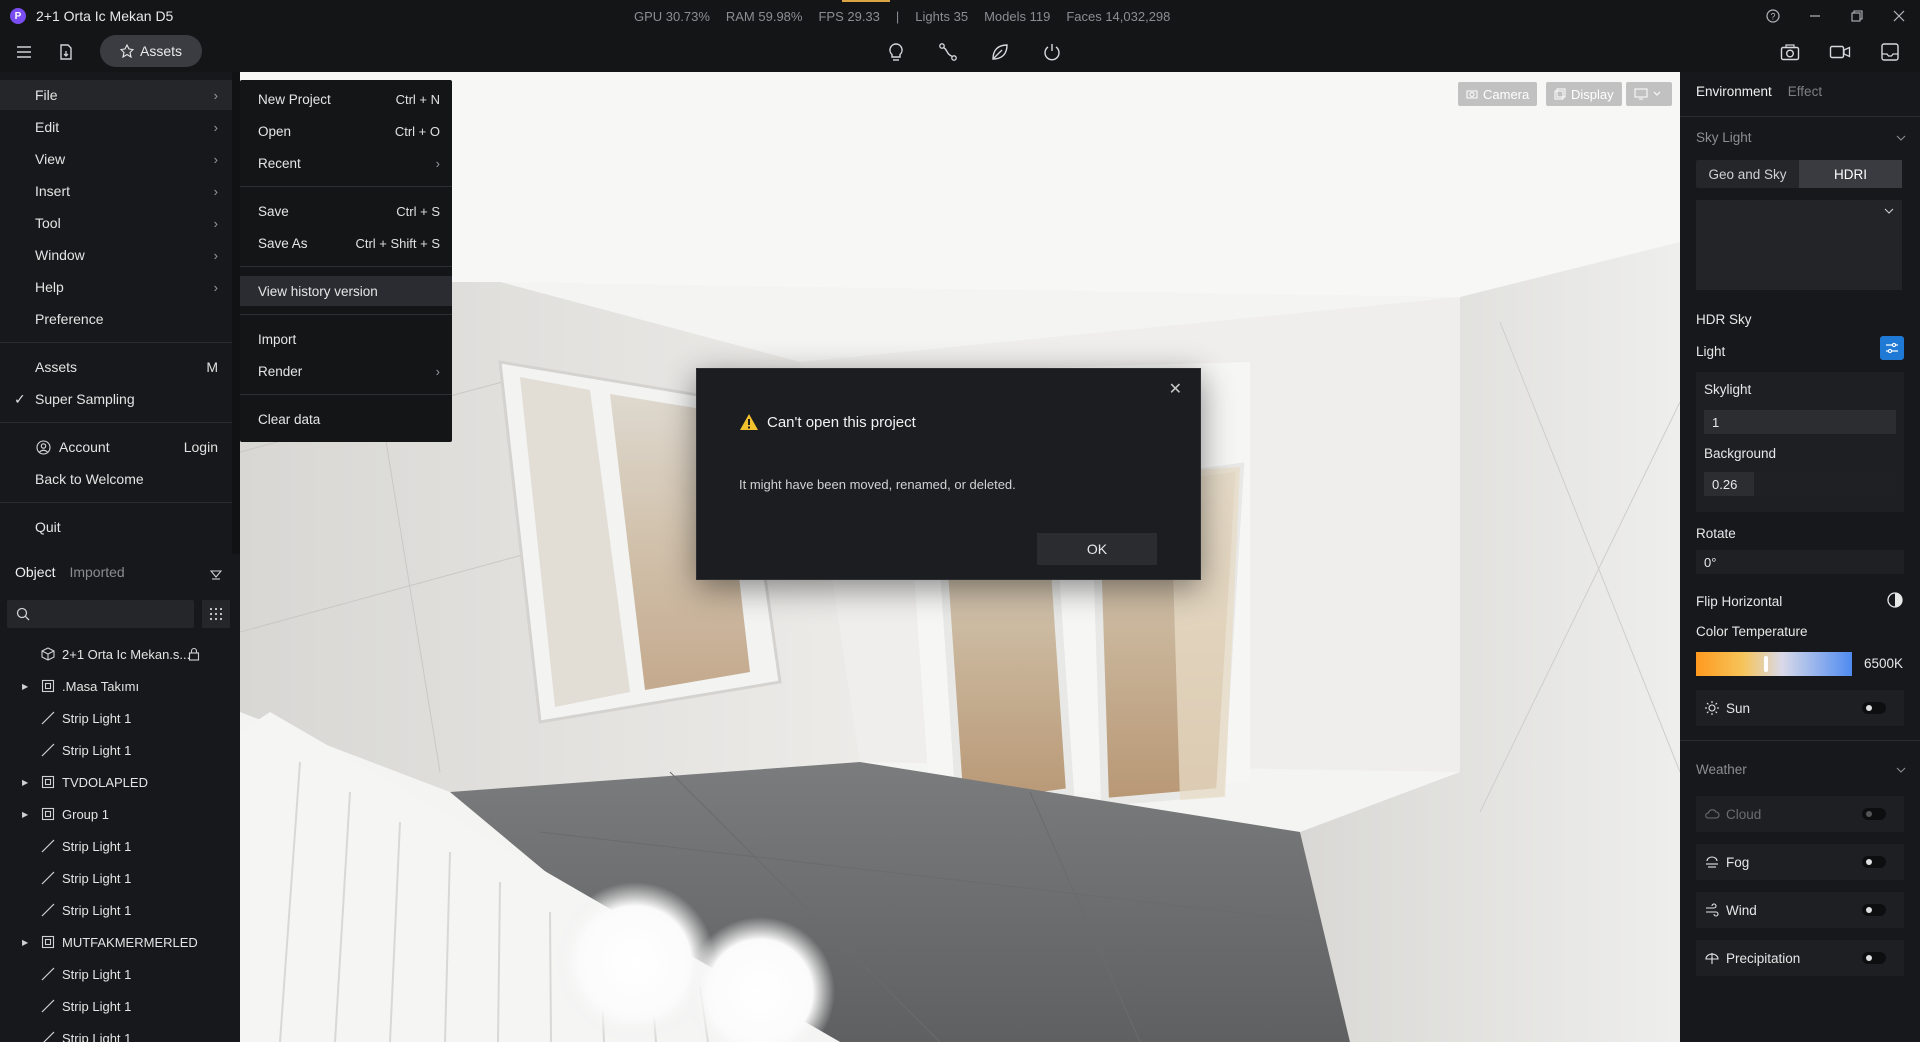  Describe the element at coordinates (1892, 348) in the screenshot. I see `light-settings-button` at that location.